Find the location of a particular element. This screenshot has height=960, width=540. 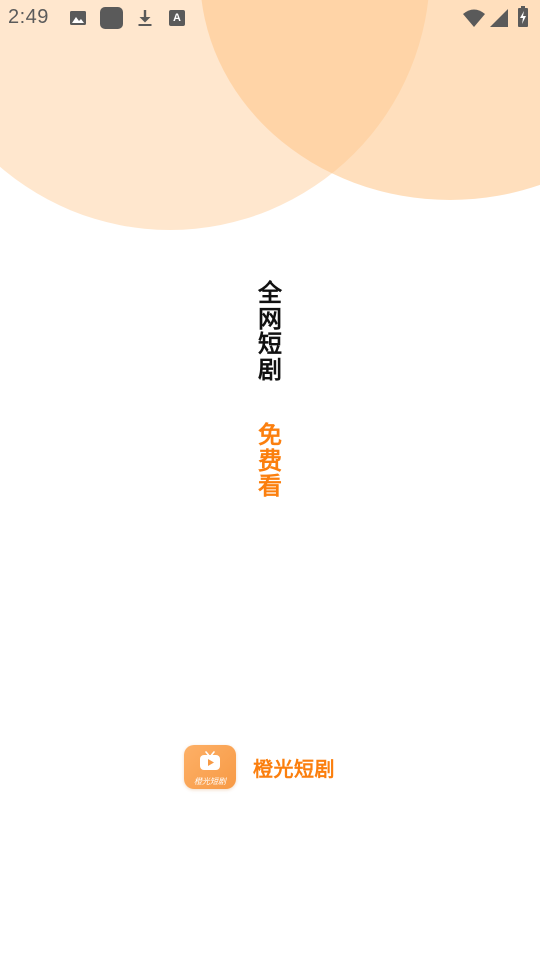

brand-lockup: 橙光短剧 橙光短剧 is located at coordinates (259, 767).